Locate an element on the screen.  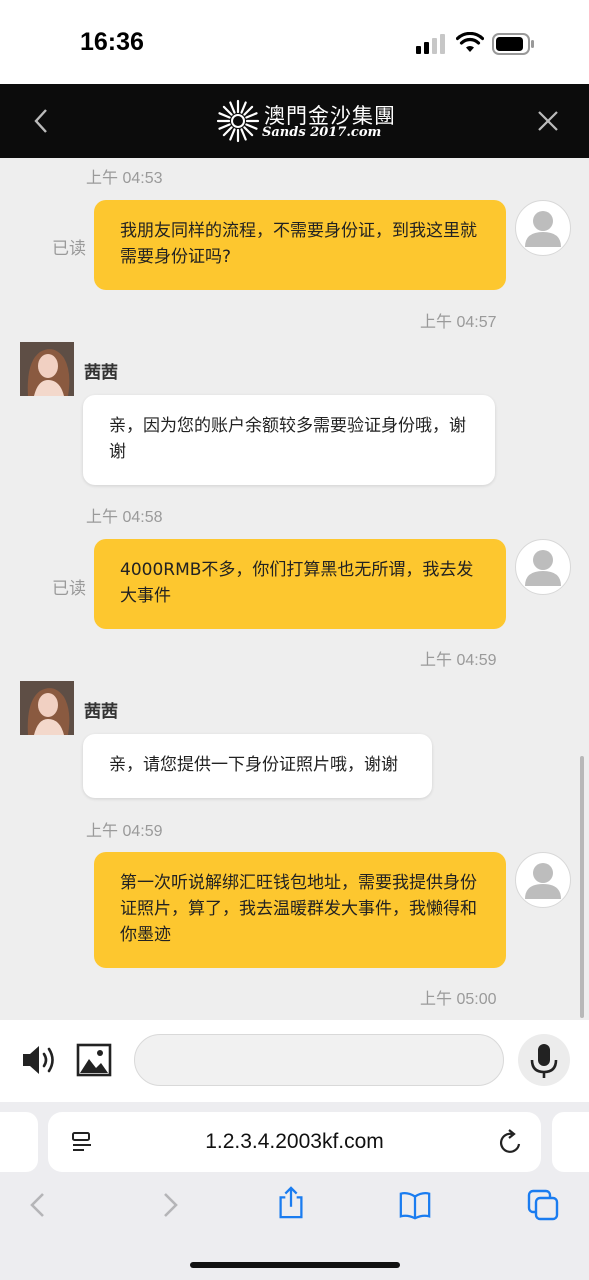
home-indicator is located at coordinates (295, 1265).